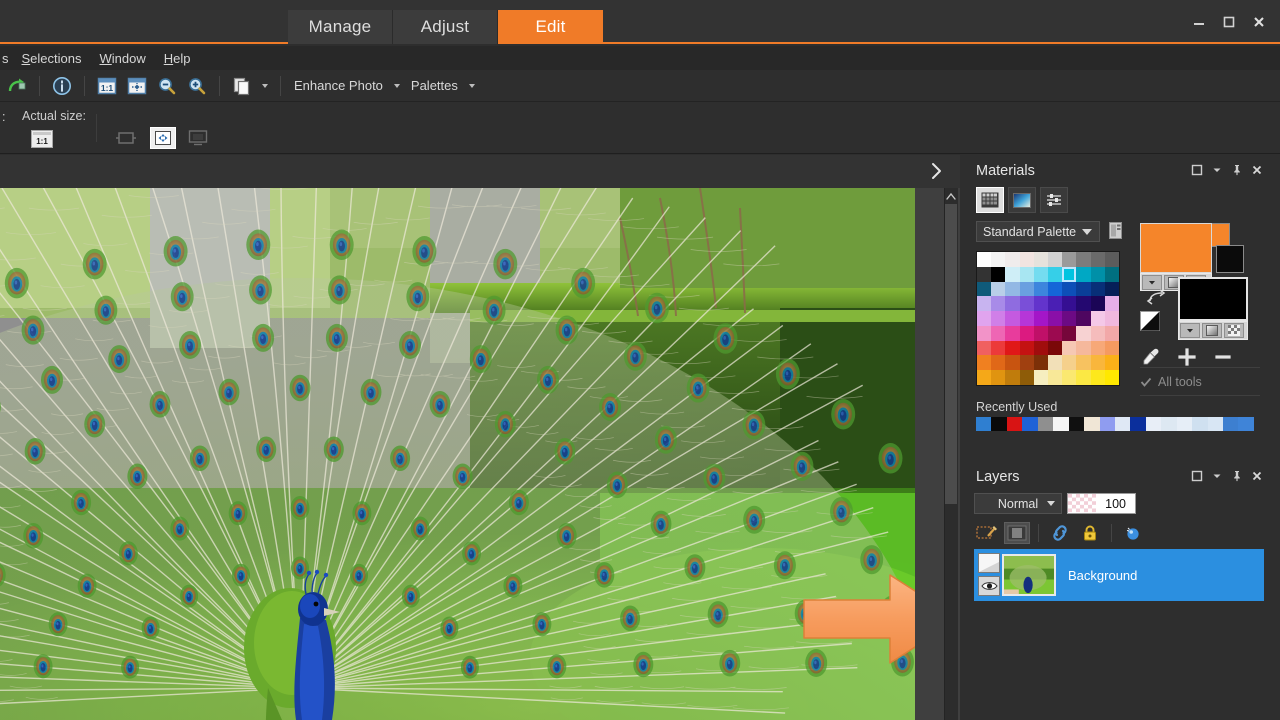 This screenshot has height=720, width=1280. What do you see at coordinates (989, 586) in the screenshot?
I see `layer-visibility-toggle` at bounding box center [989, 586].